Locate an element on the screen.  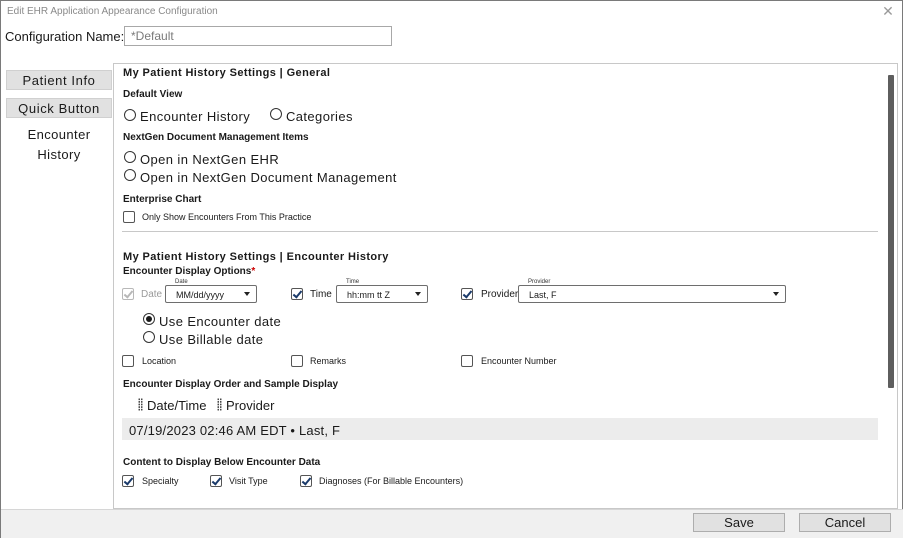
enterprise-chart-label: Enterprise Chart is located at coordinates (162, 199).